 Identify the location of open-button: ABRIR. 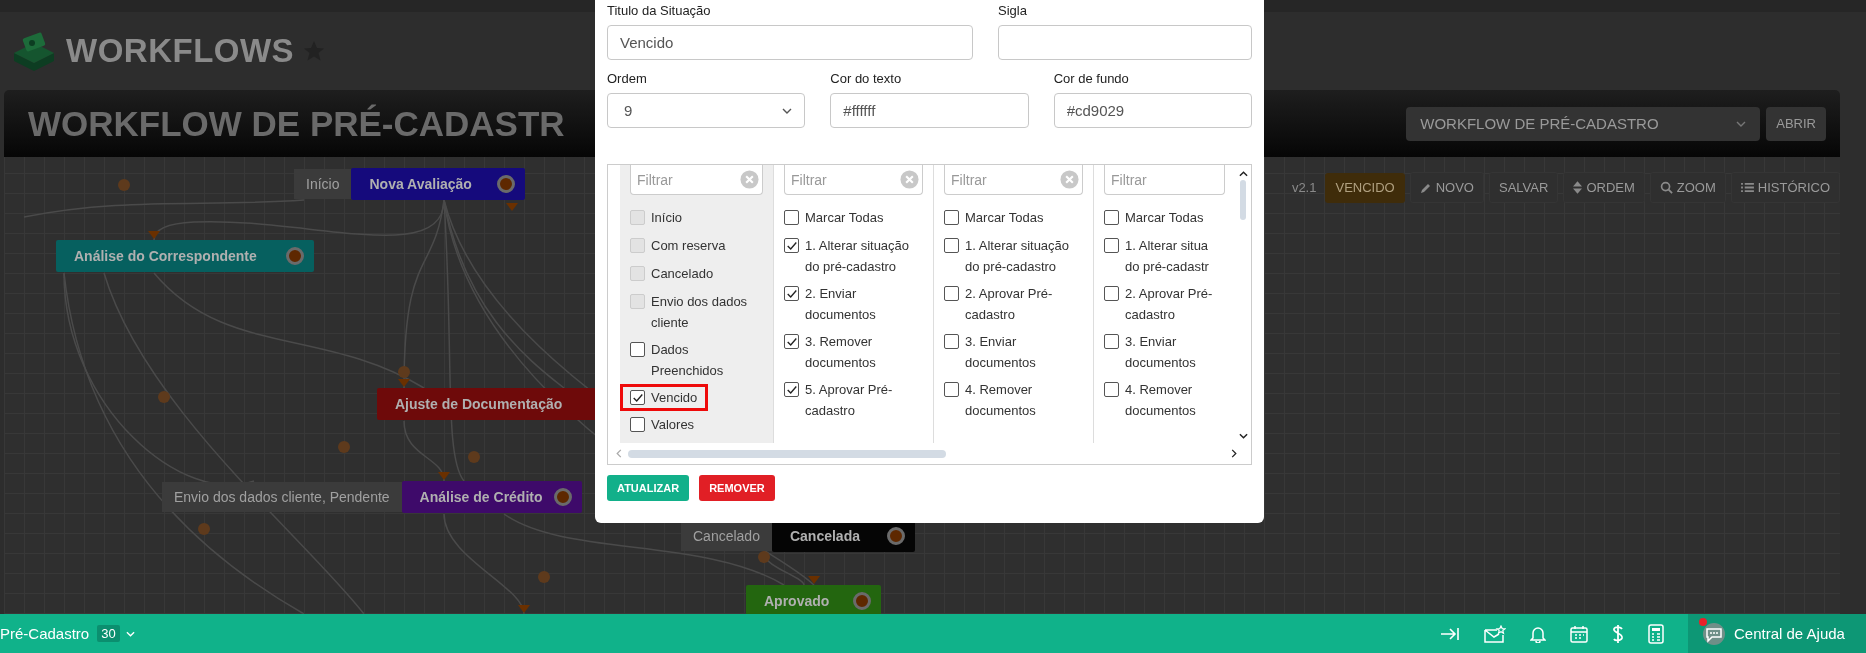
(1796, 123).